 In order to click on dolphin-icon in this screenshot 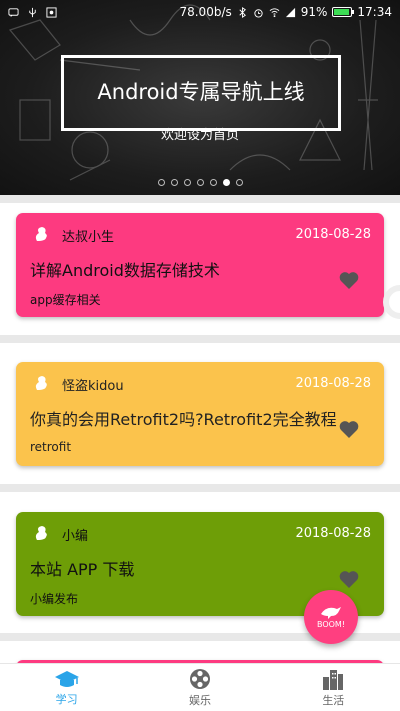, I will do `click(331, 613)`.